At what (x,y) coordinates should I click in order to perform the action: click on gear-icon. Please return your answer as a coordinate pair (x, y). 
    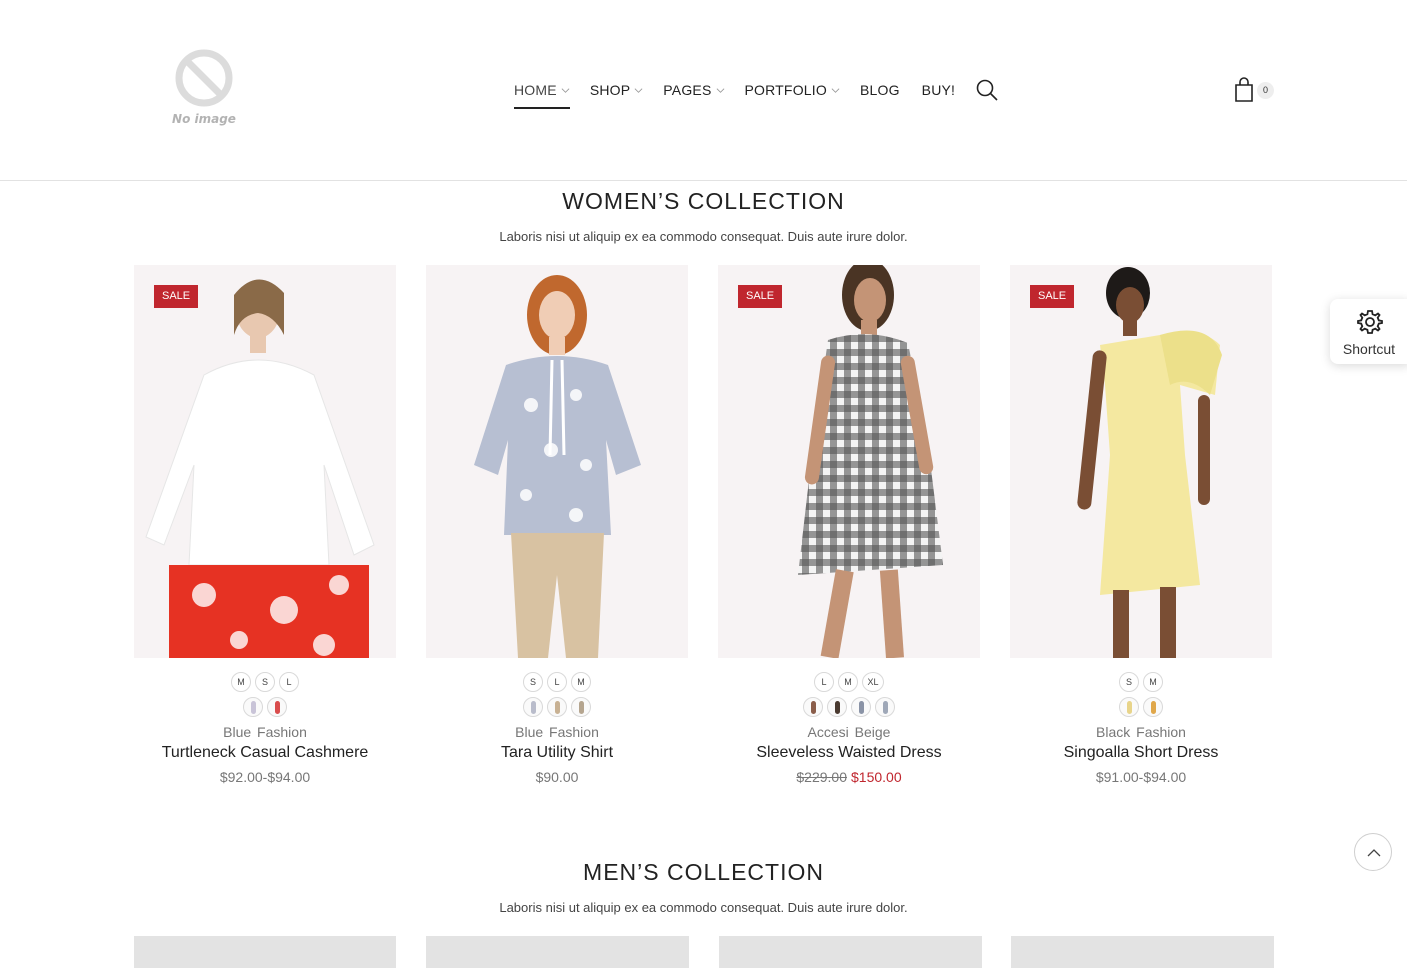
    Looking at the image, I should click on (1370, 322).